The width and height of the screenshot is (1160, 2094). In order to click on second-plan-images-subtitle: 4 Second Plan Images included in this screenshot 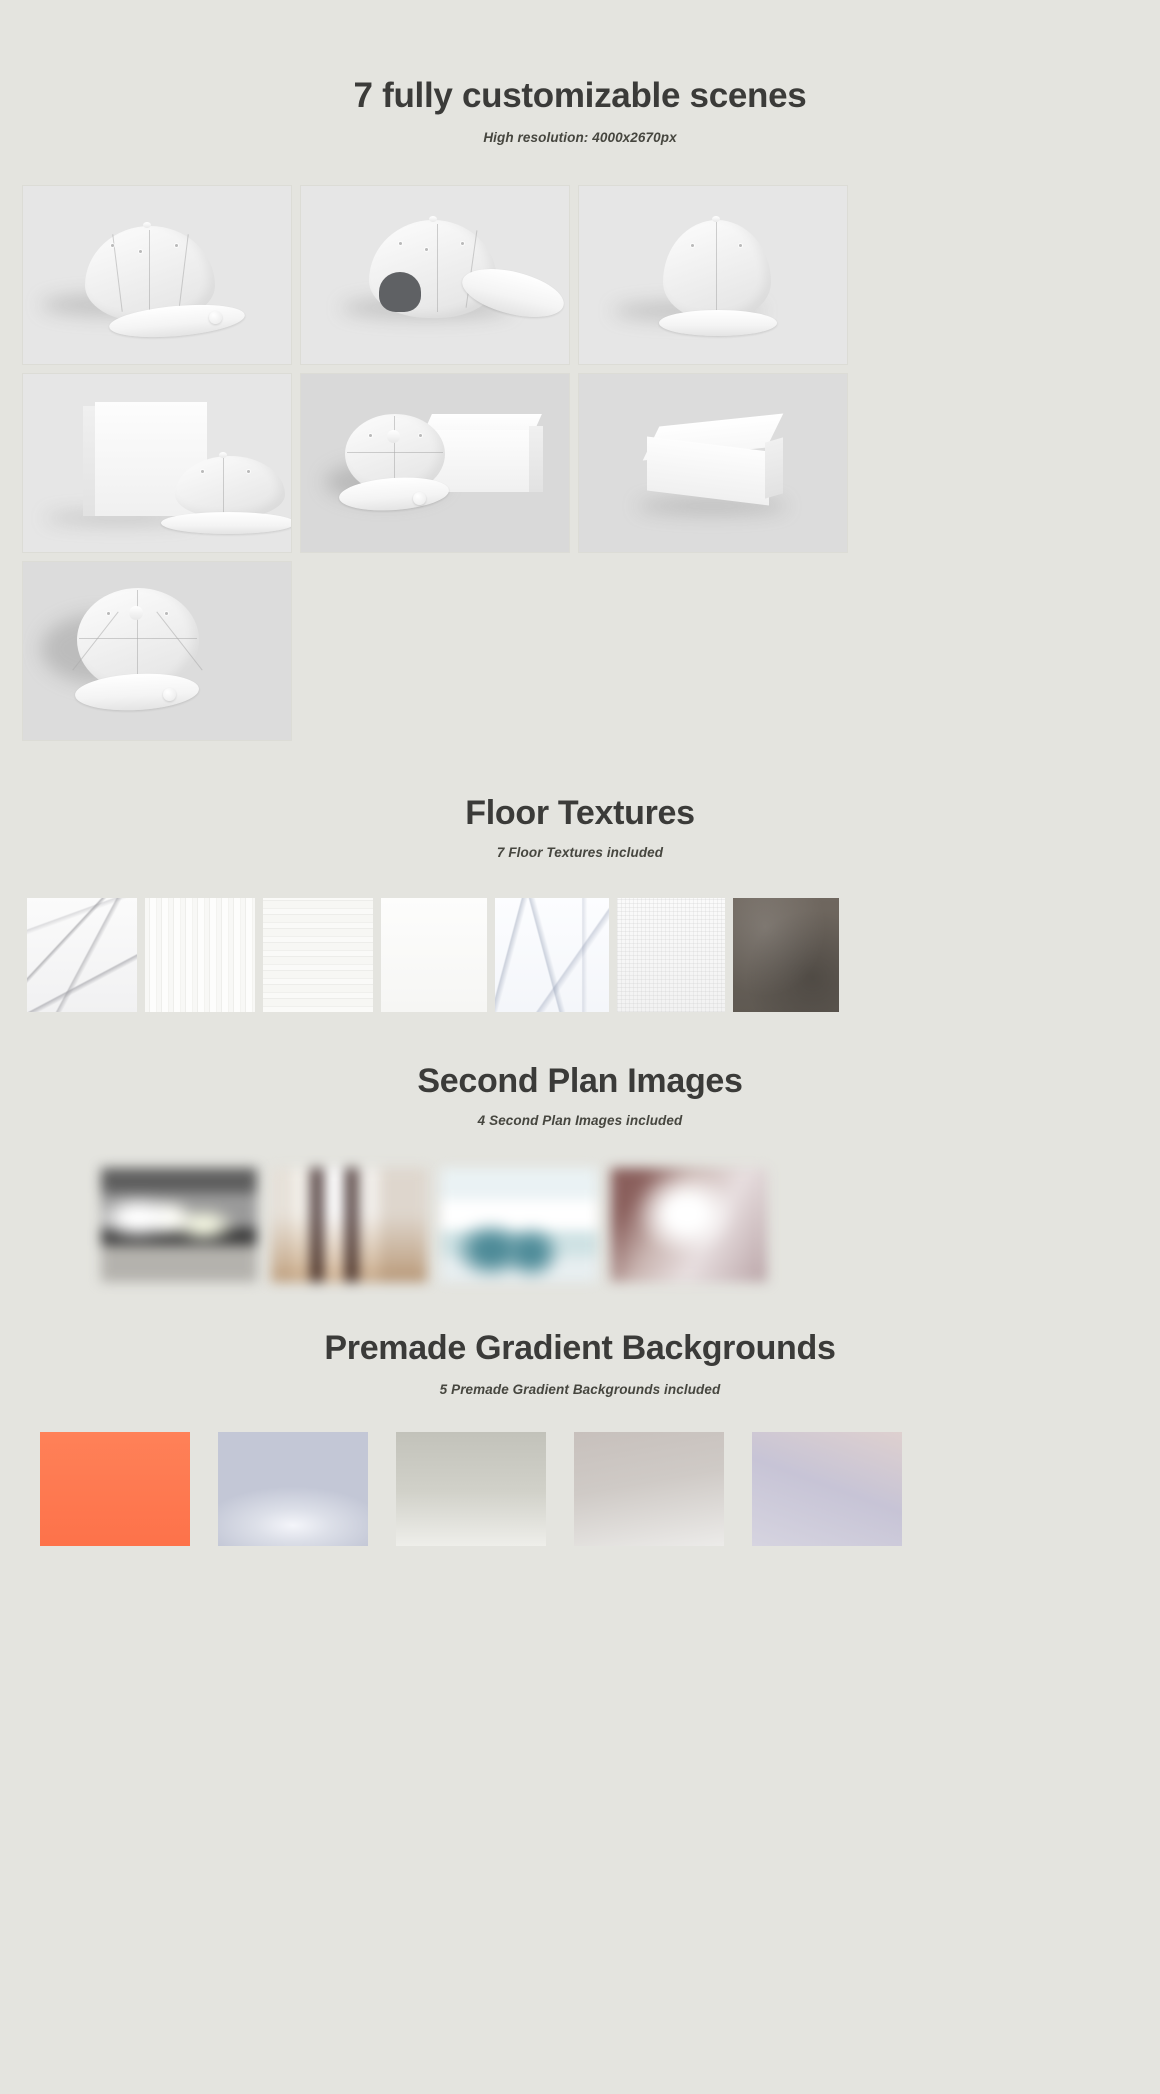, I will do `click(580, 1120)`.